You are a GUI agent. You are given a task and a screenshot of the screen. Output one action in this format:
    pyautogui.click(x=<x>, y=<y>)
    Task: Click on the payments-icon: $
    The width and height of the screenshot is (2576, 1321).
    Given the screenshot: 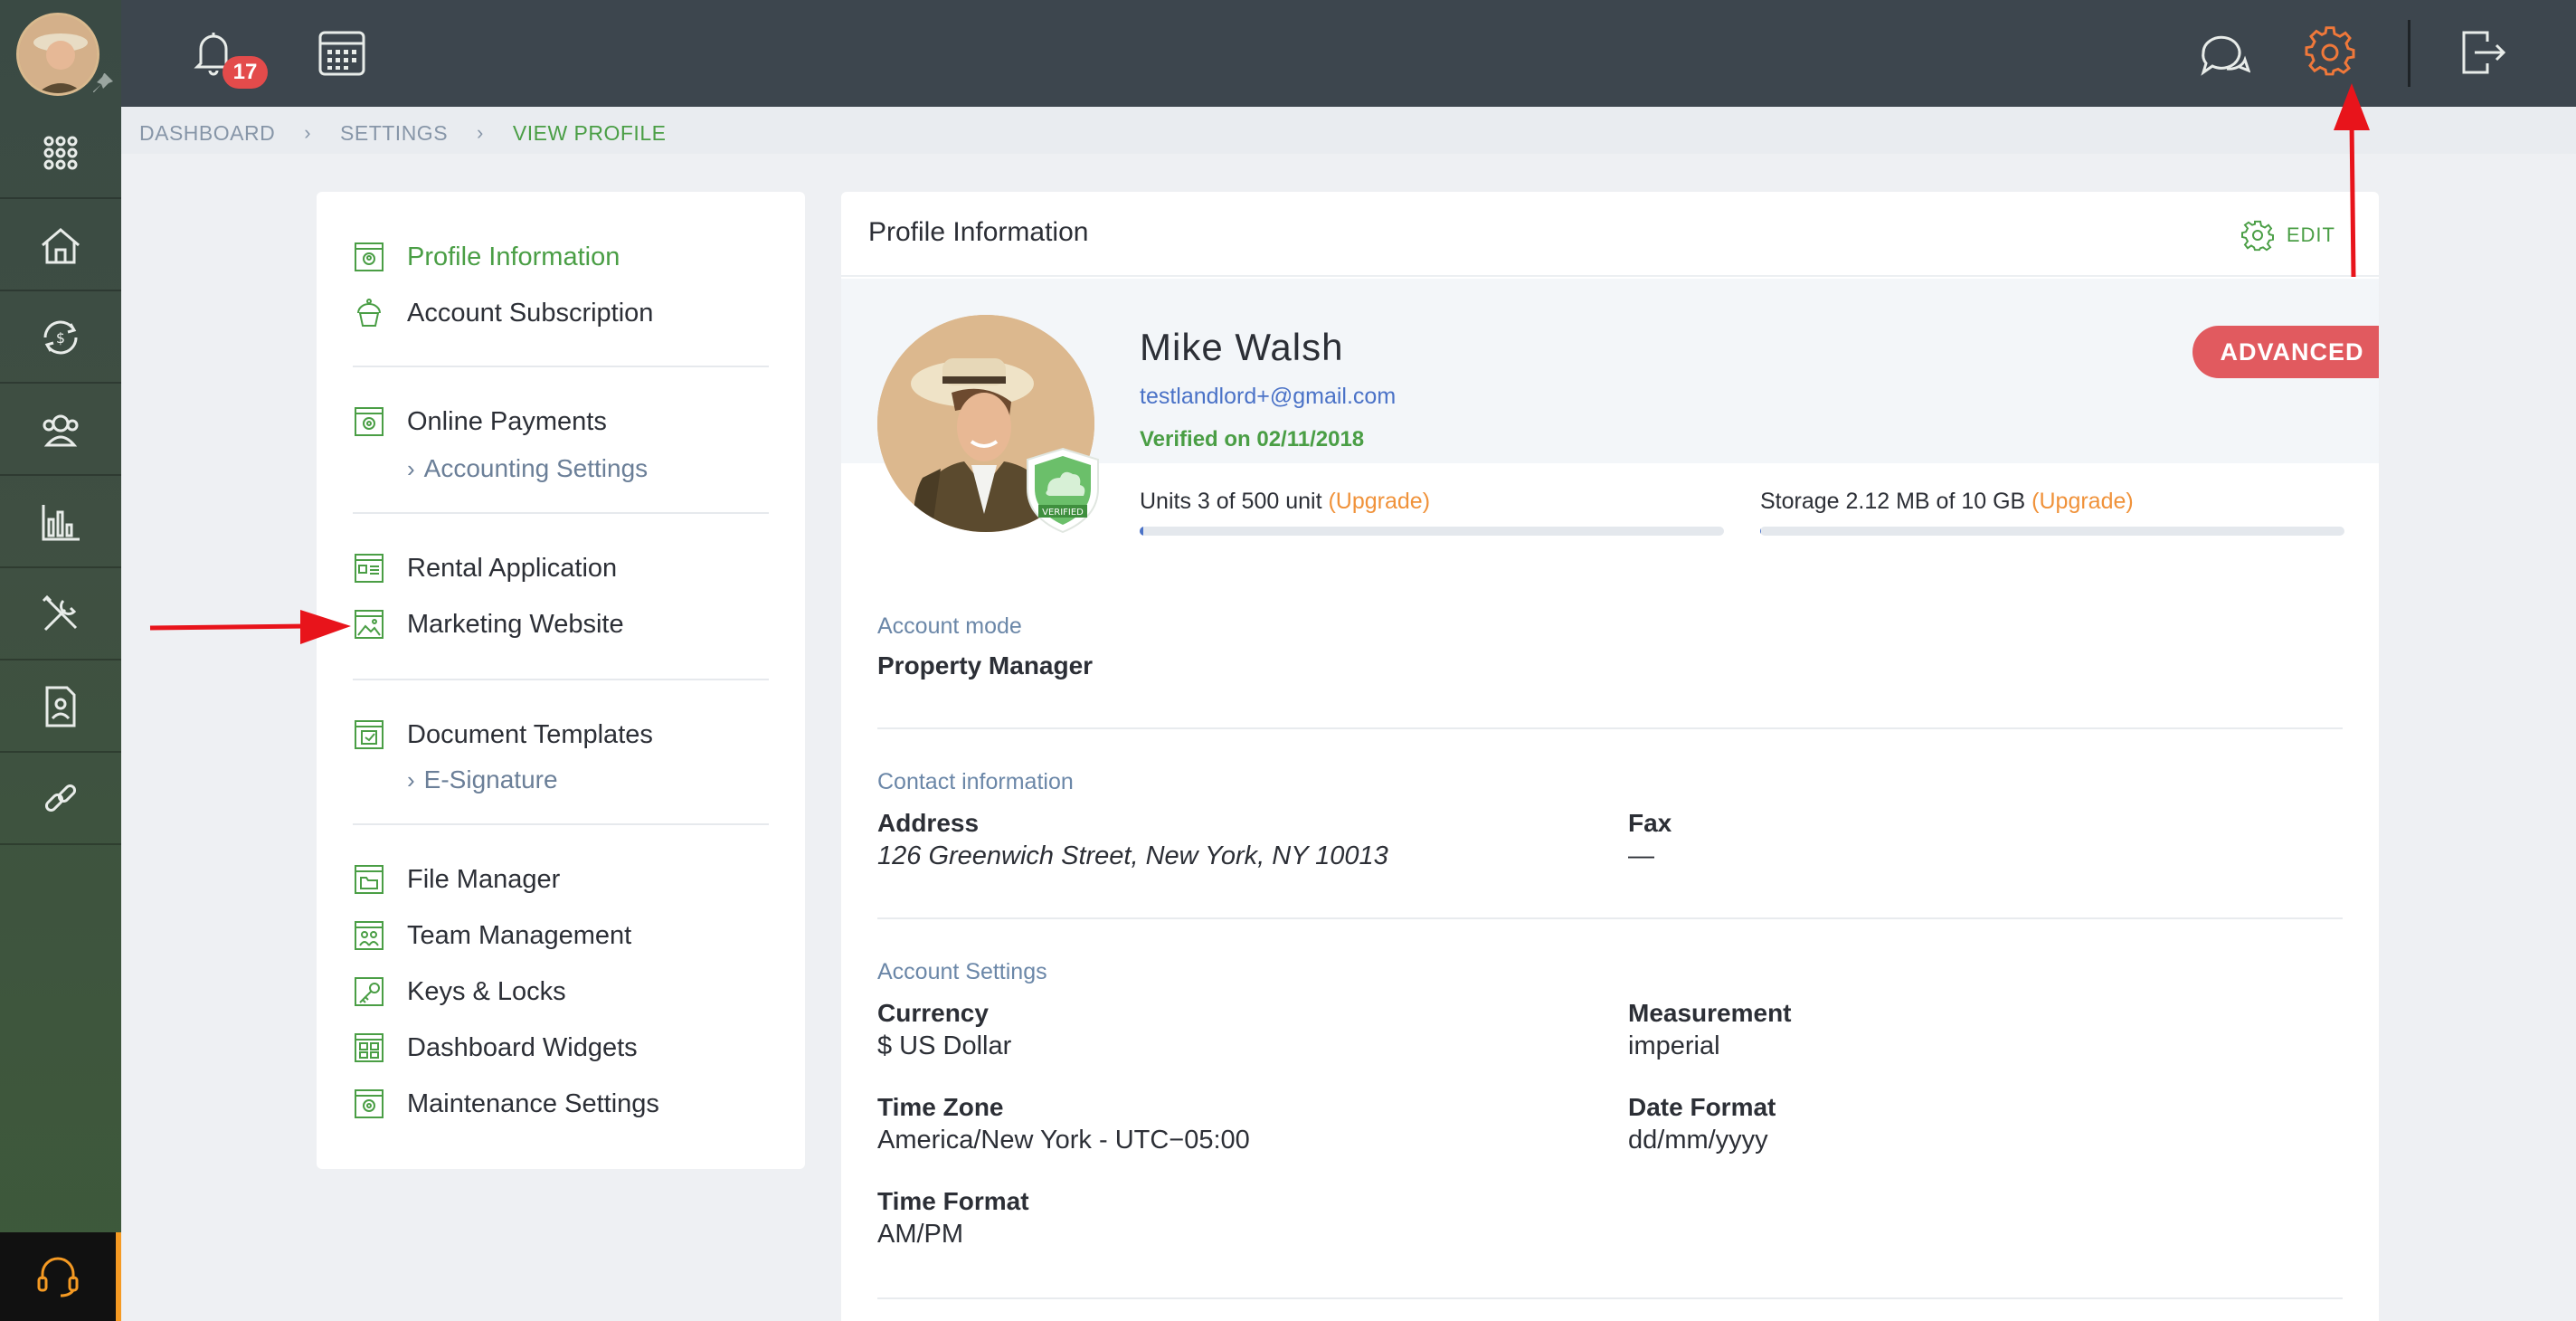 What is the action you would take?
    pyautogui.click(x=60, y=338)
    